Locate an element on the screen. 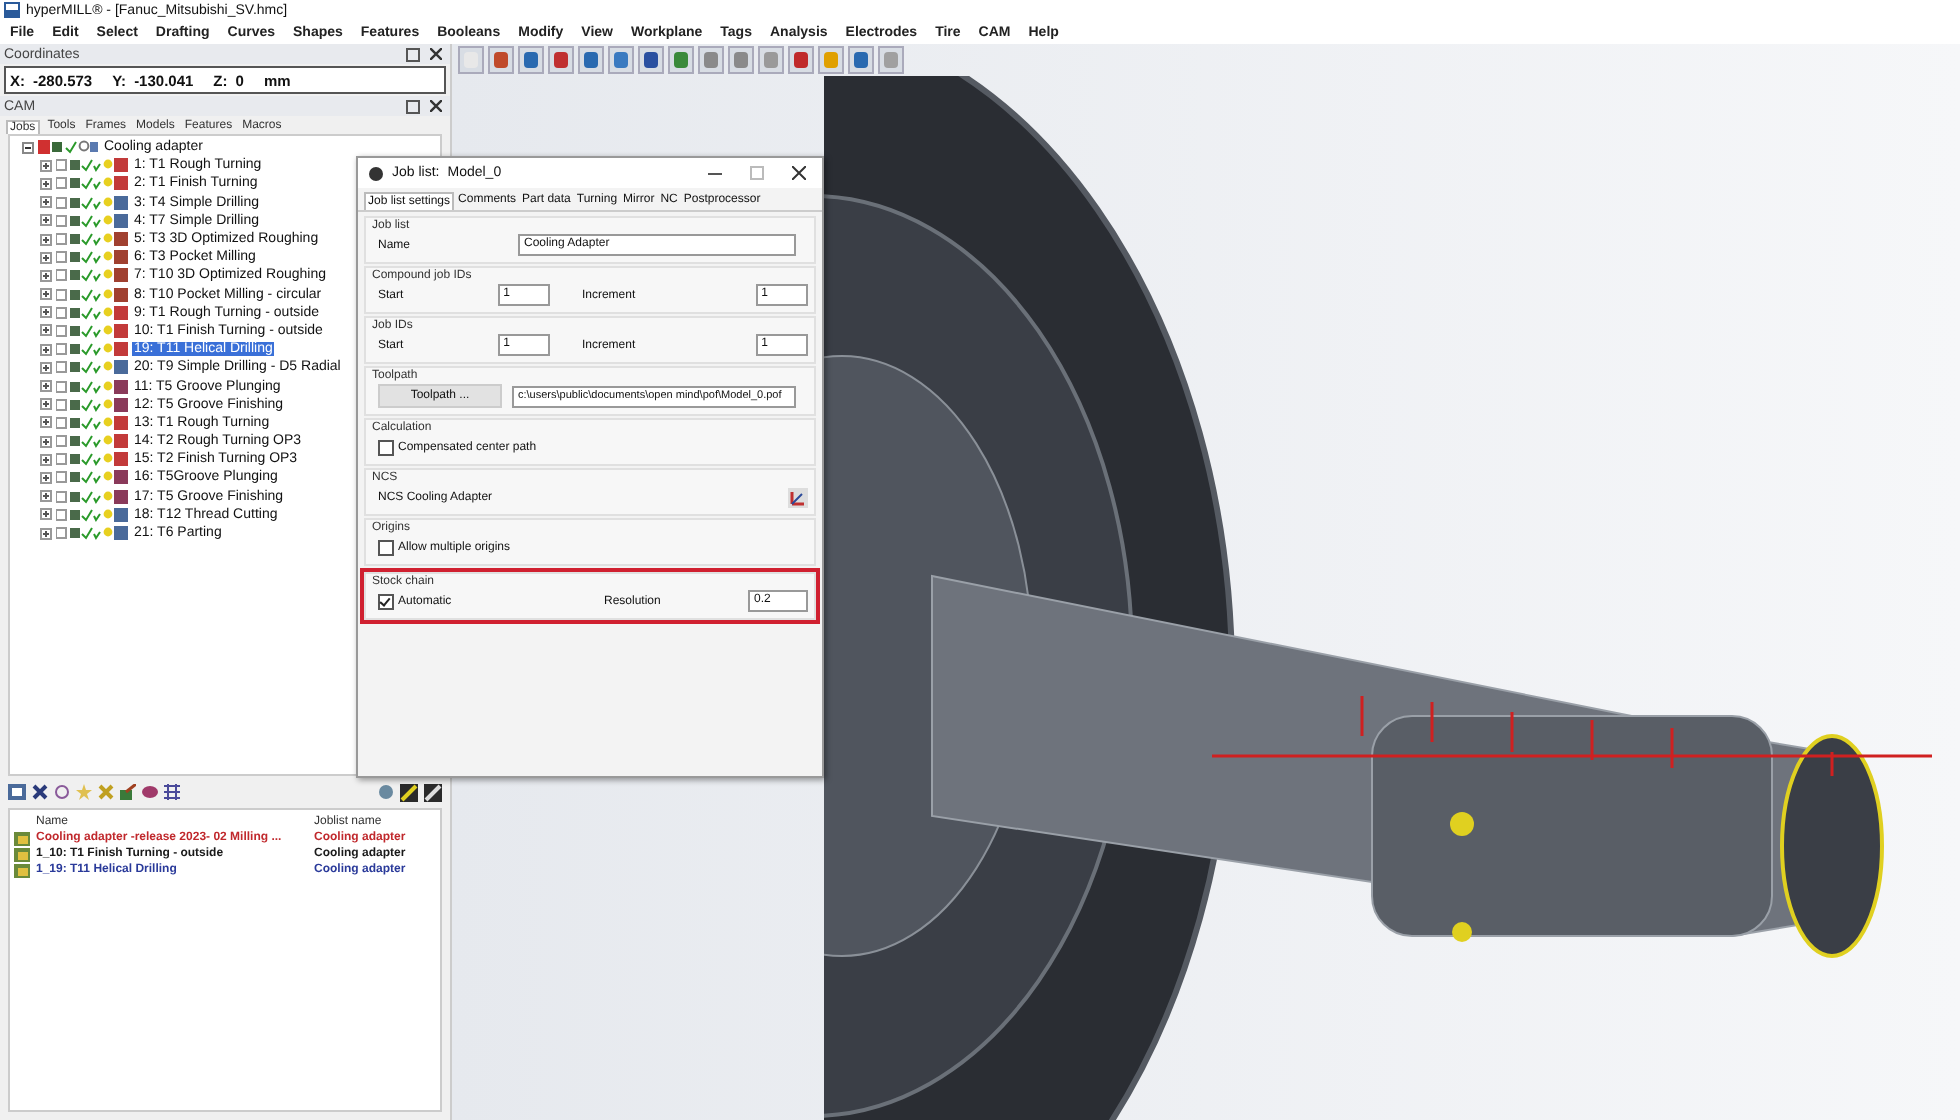 Image resolution: width=1960 pixels, height=1120 pixels. globe-icon is located at coordinates (386, 792).